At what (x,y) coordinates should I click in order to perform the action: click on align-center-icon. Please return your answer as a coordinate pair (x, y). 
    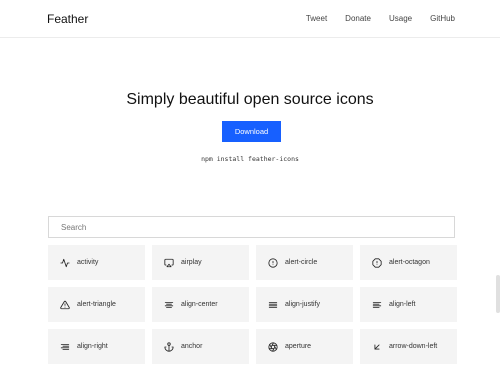
    Looking at the image, I should click on (169, 305).